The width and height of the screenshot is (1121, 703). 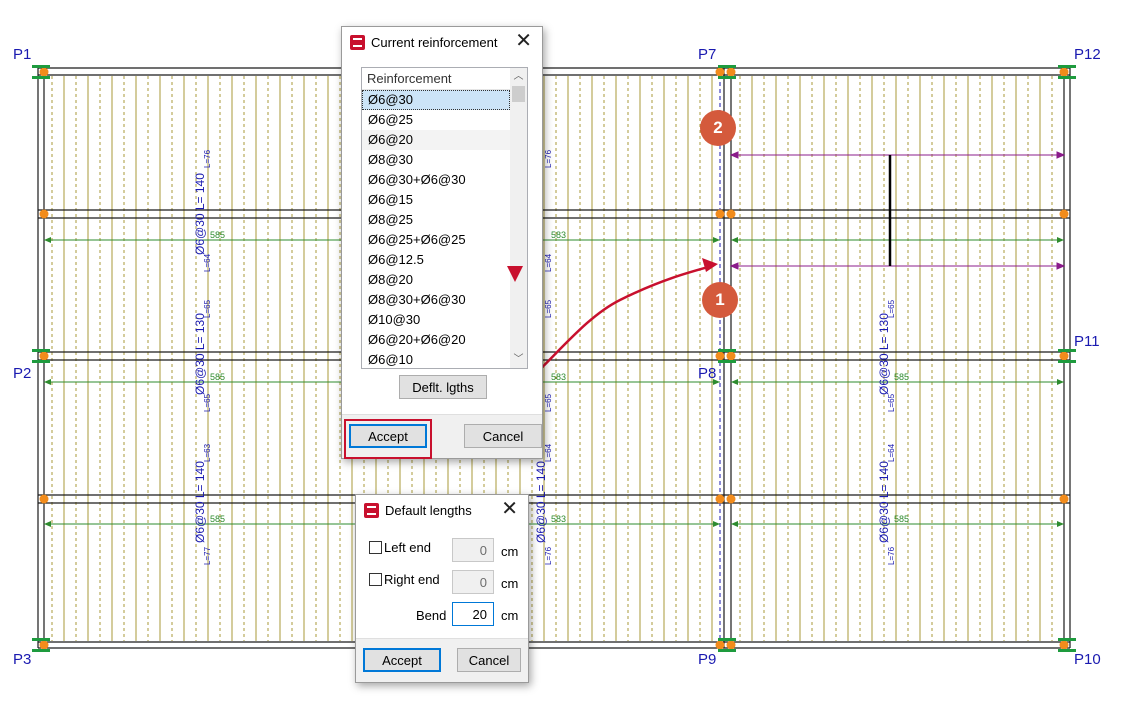 I want to click on list-item: Ø6@20, so click(x=436, y=140).